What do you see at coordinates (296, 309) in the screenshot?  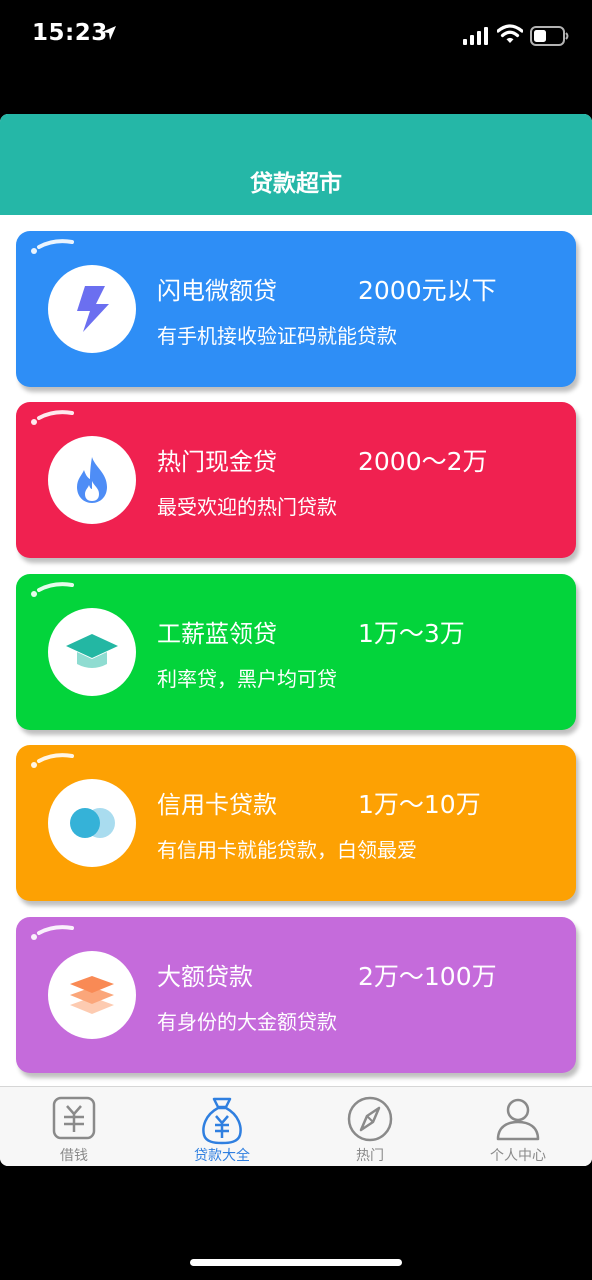 I see `loan-card-lightning: 闪电微额贷 2000元以下 有手机接收验证码就能贷款` at bounding box center [296, 309].